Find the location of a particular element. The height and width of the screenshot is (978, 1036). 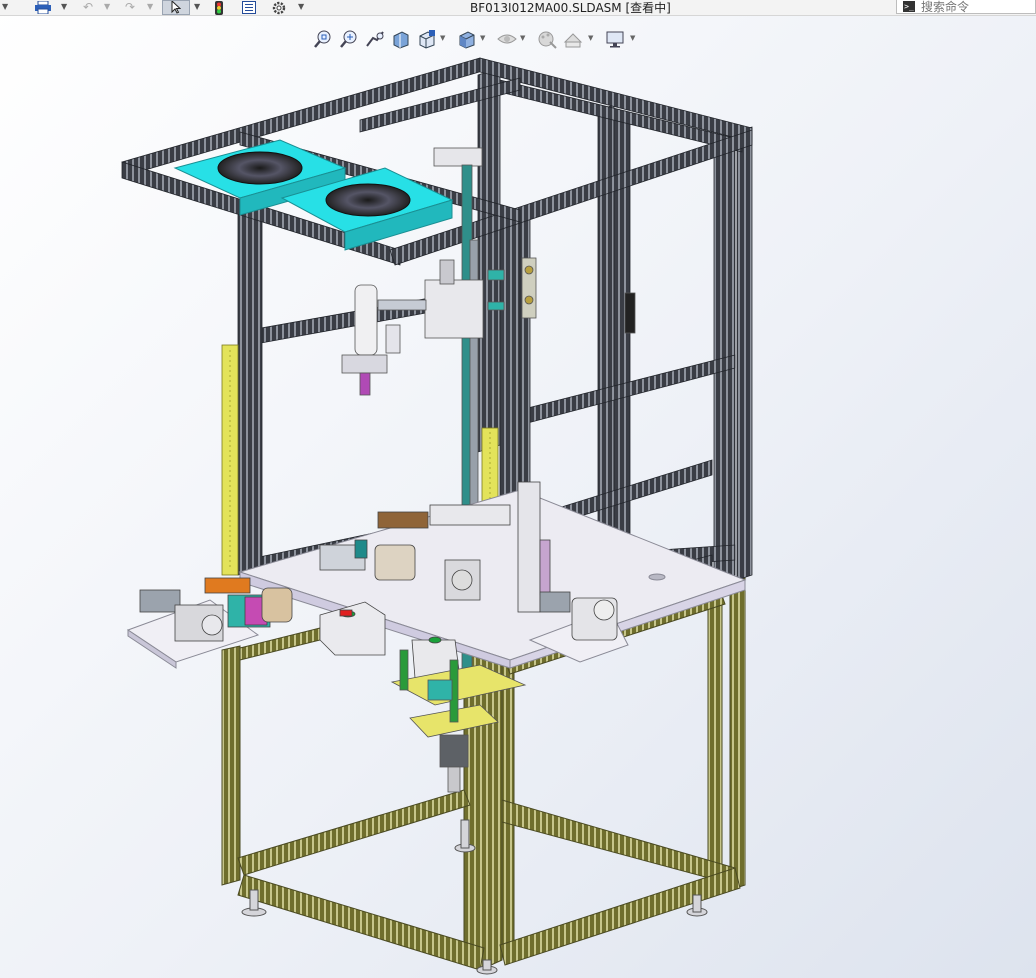

command-prompt-icon: >_ is located at coordinates (909, 6).